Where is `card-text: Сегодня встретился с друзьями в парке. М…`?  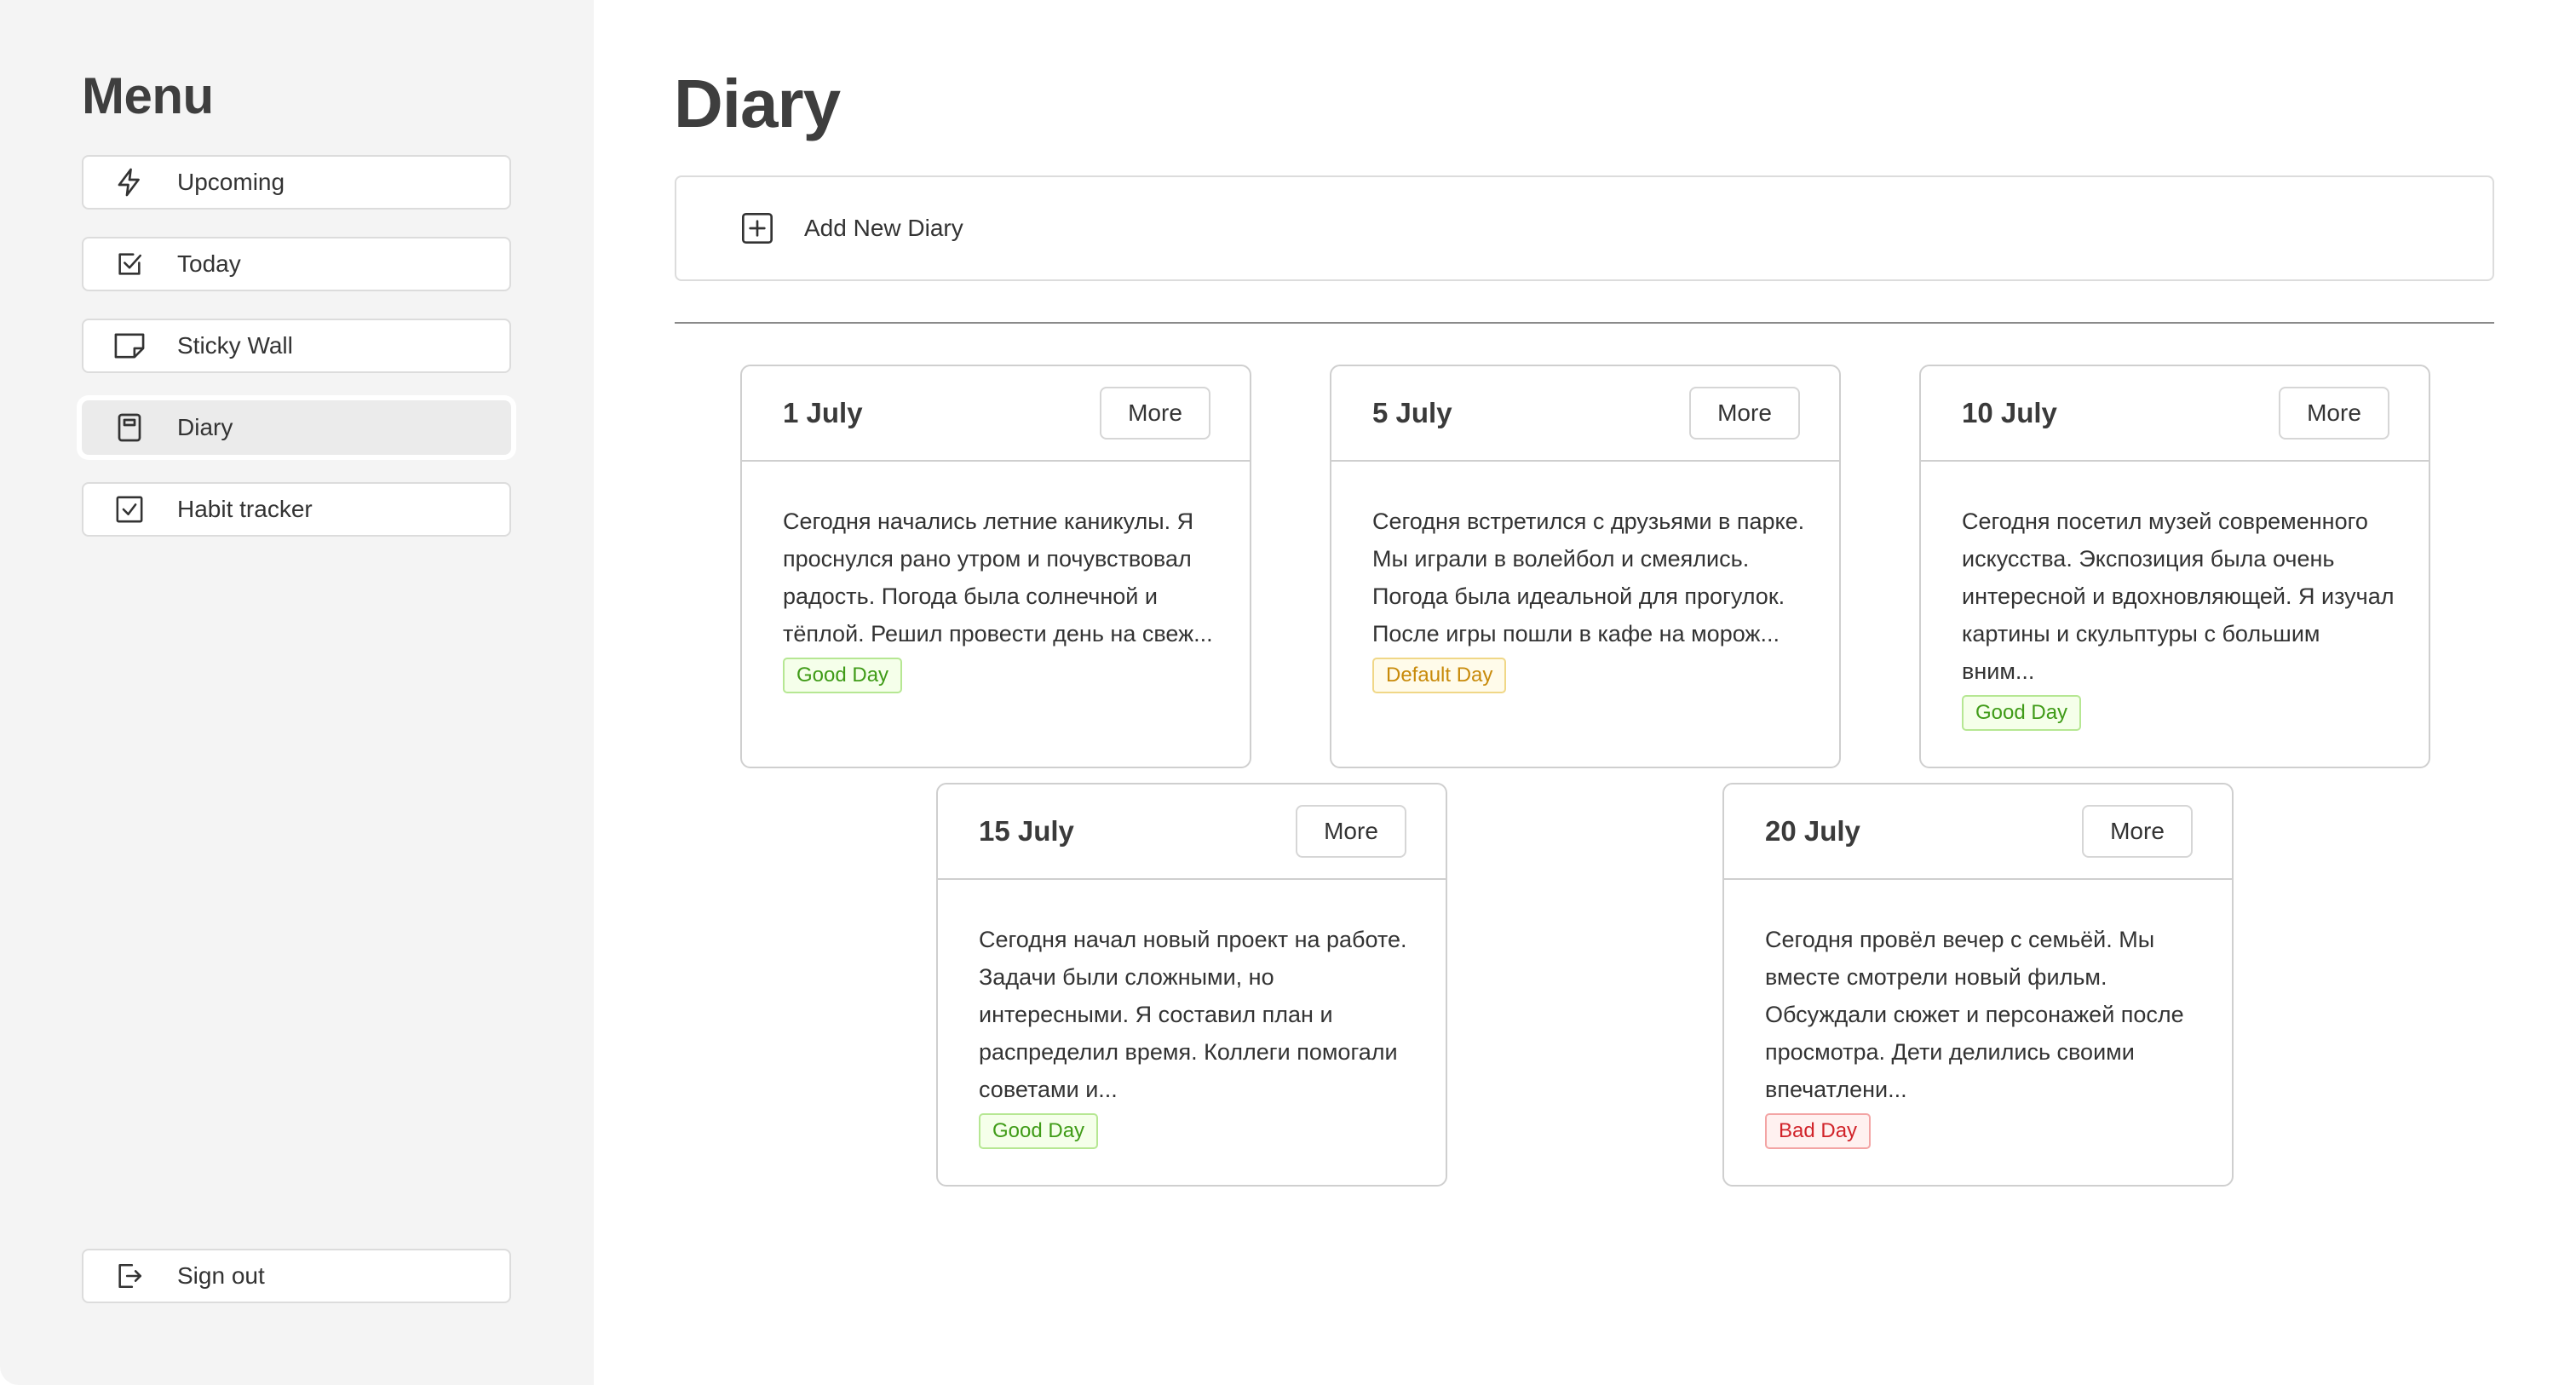 card-text: Сегодня встретился с друзьями в парке. М… is located at coordinates (1588, 578).